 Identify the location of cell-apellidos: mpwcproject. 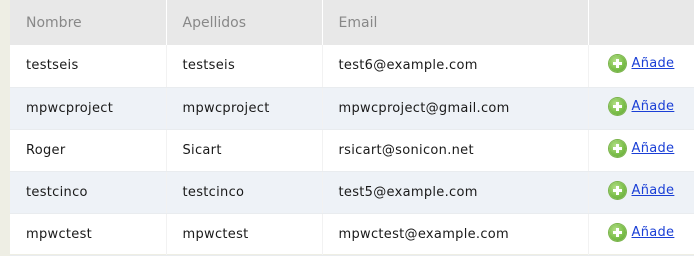
(243, 108).